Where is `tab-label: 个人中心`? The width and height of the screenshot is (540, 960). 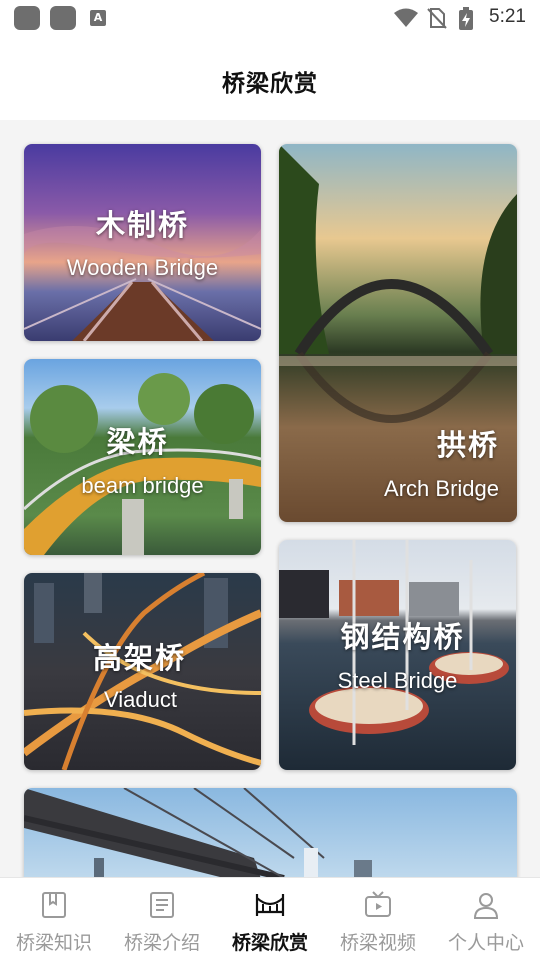
tab-label: 个人中心 is located at coordinates (485, 943).